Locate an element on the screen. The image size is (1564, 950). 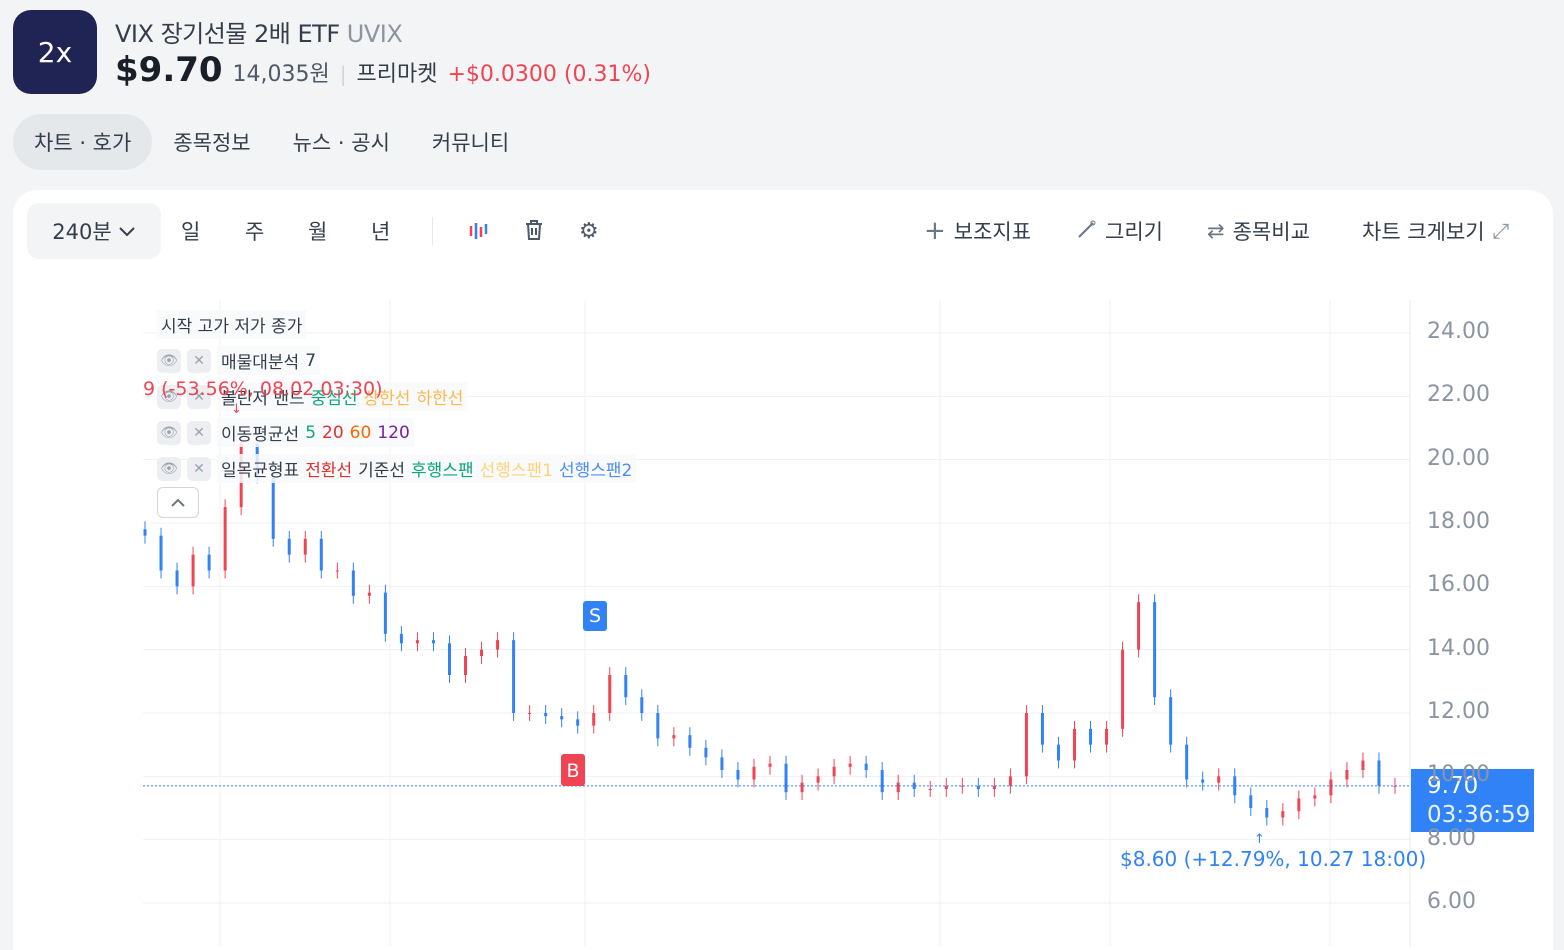
y-tick-label: 10.00 is located at coordinates (1458, 775).